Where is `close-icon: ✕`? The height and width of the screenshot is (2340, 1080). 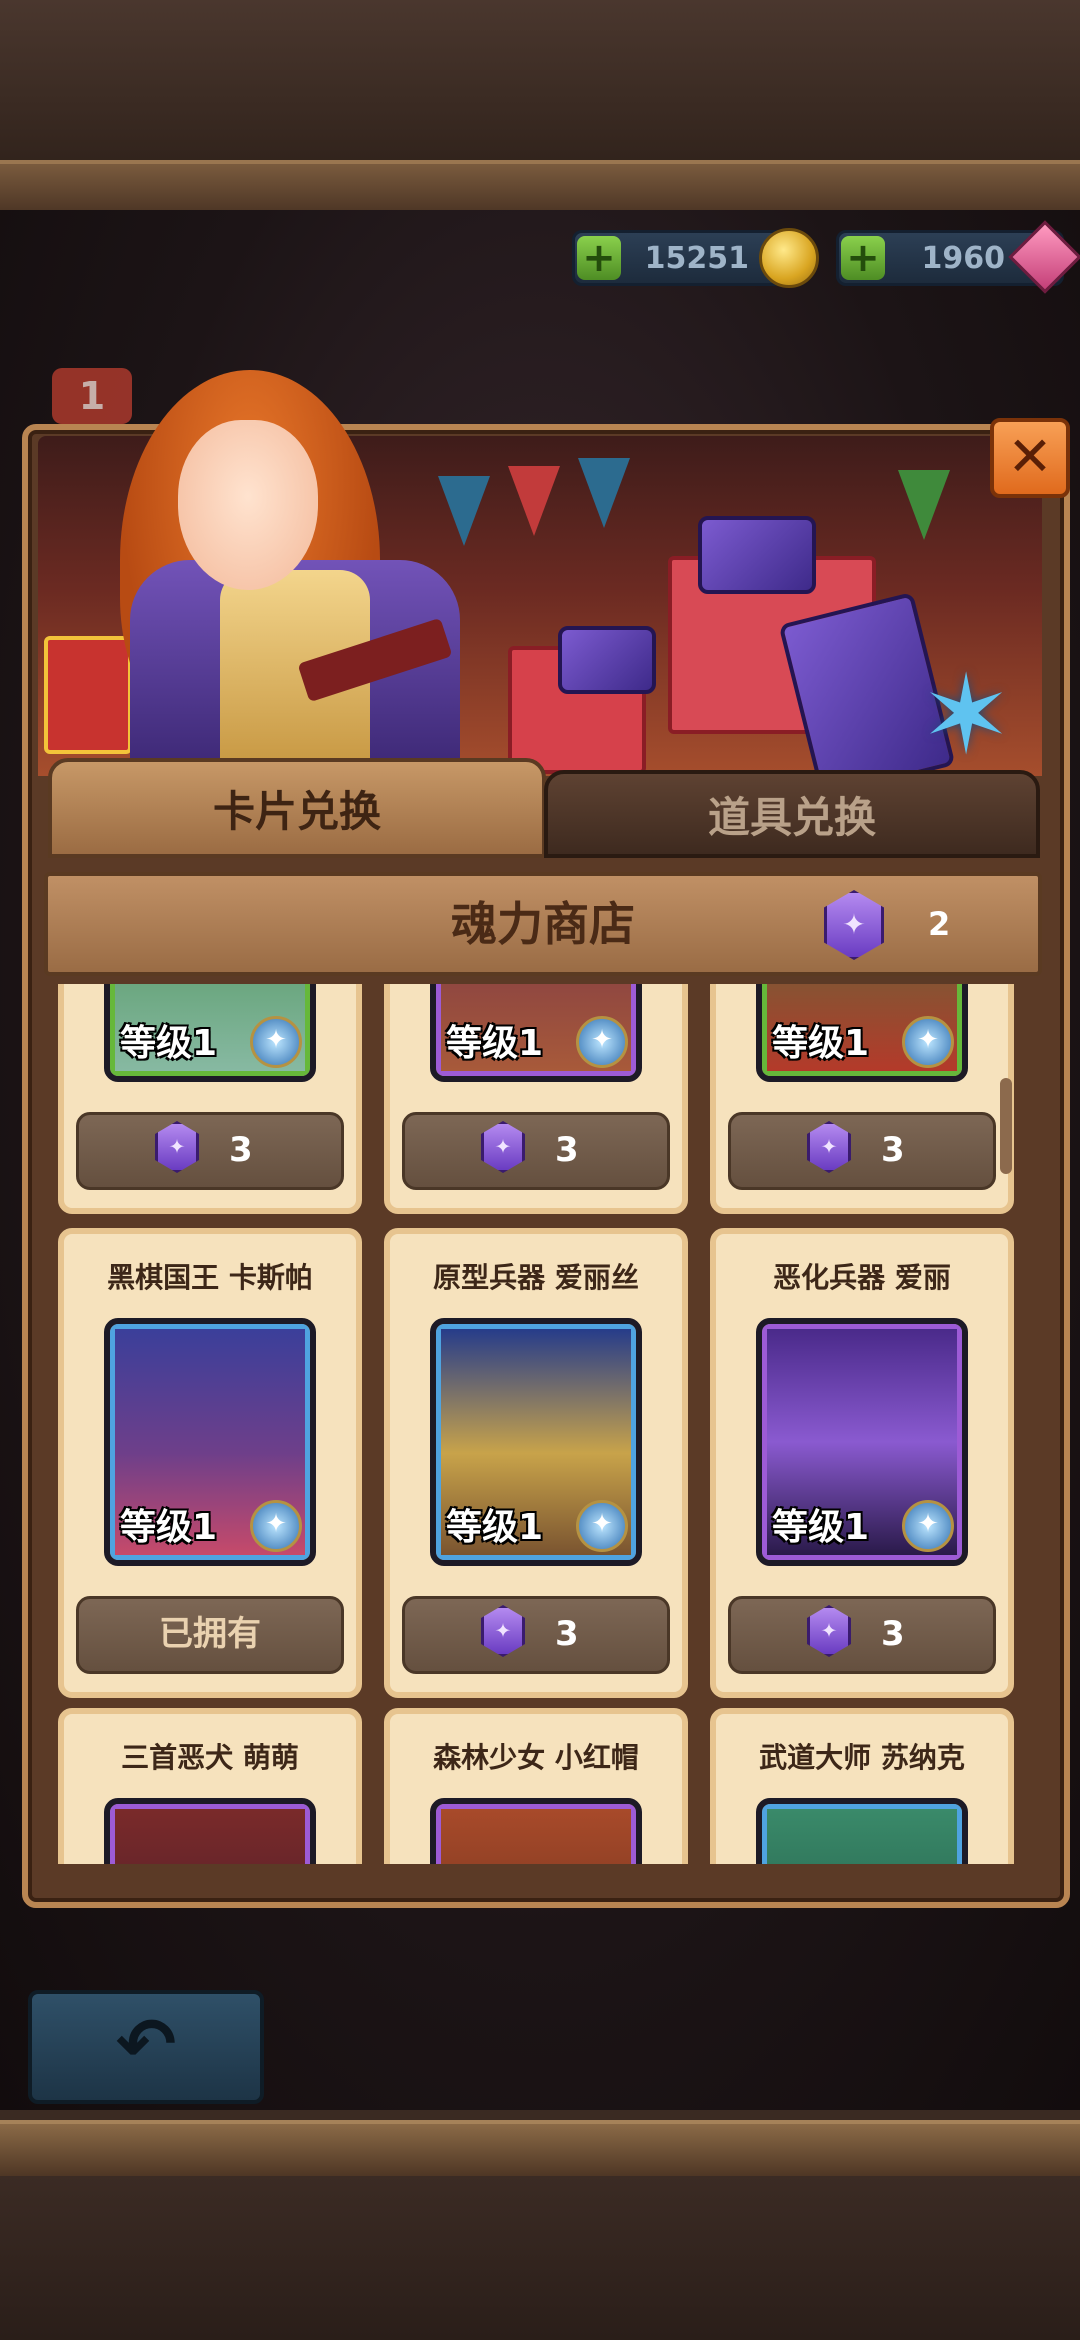 close-icon: ✕ is located at coordinates (1030, 456).